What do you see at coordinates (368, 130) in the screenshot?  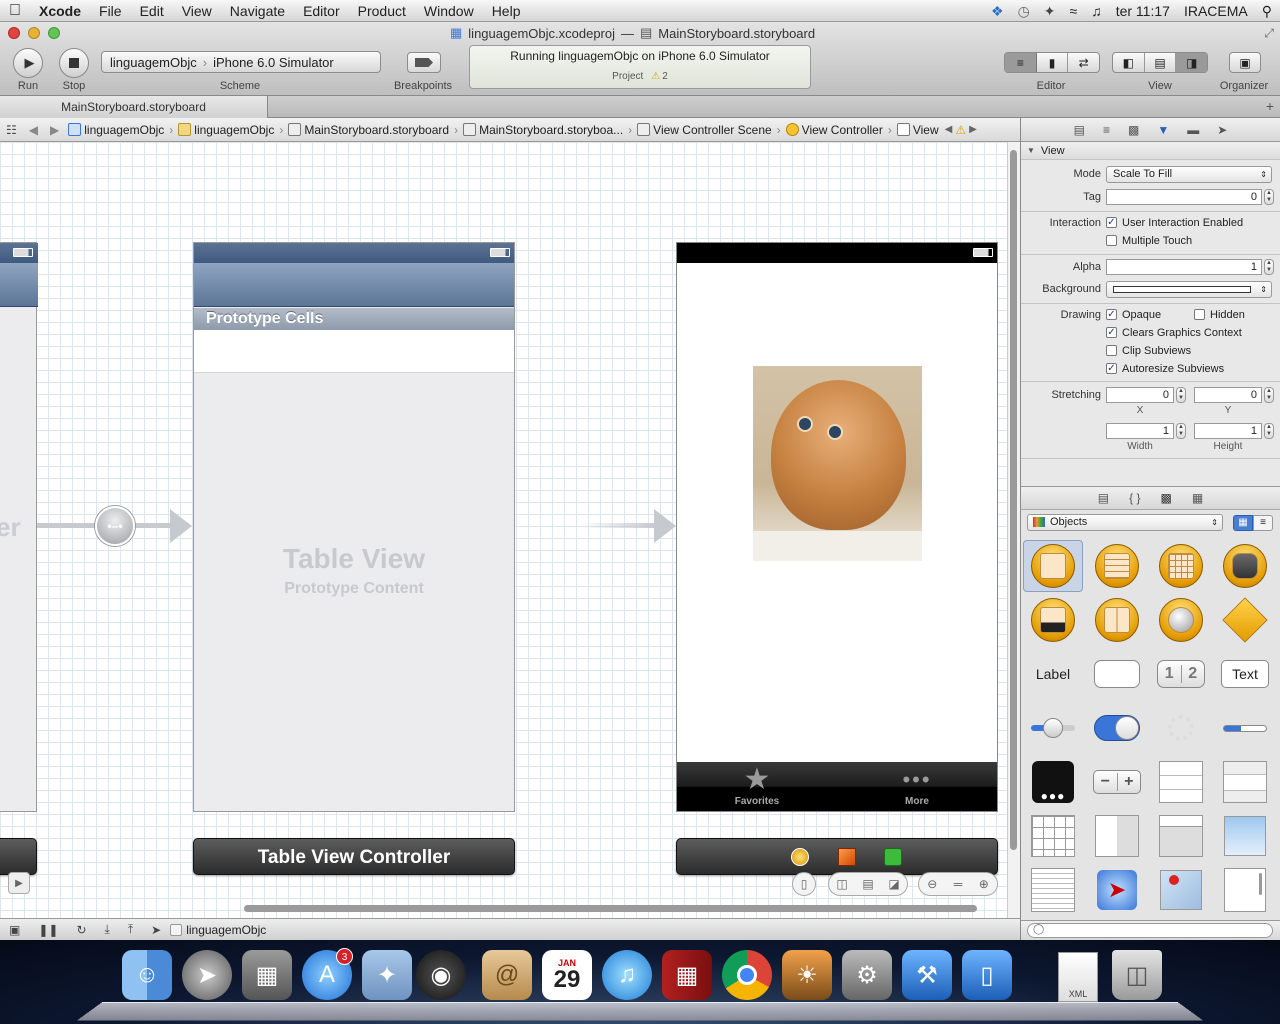 I see `crumb-storyboard: MainStoryboard.storyboard` at bounding box center [368, 130].